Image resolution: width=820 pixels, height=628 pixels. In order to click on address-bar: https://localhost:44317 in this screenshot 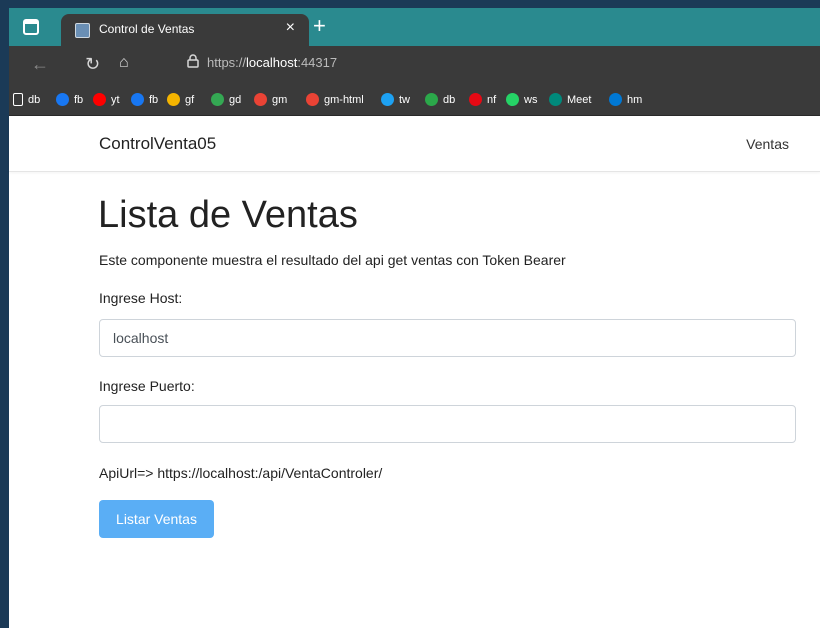, I will do `click(272, 62)`.